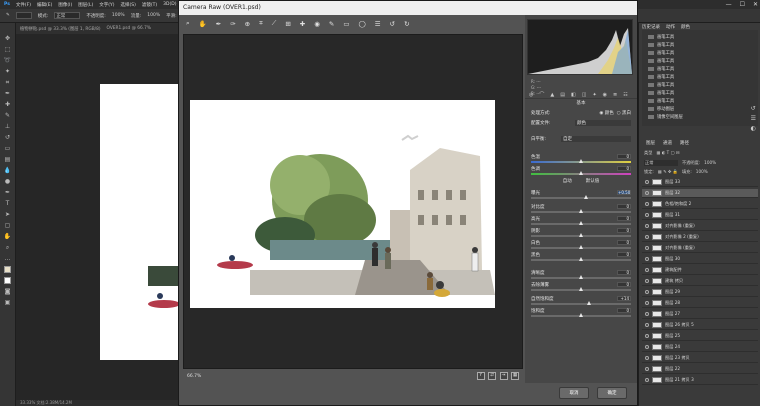 Image resolution: width=760 pixels, height=406 pixels. Describe the element at coordinates (67, 15) in the screenshot. I see `mode-select: 正常` at that location.